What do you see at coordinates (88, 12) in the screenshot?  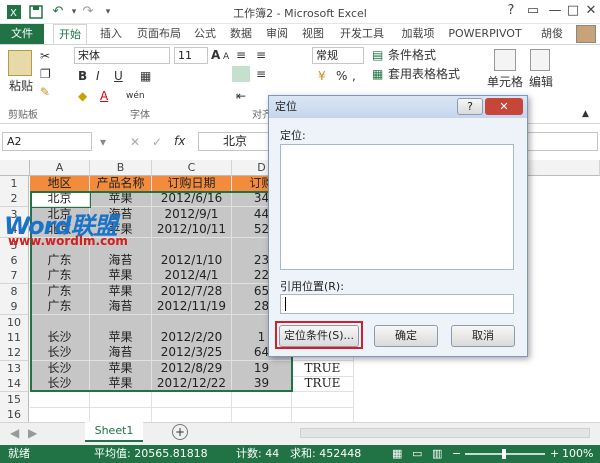 I see `redo-icon: ↷` at bounding box center [88, 12].